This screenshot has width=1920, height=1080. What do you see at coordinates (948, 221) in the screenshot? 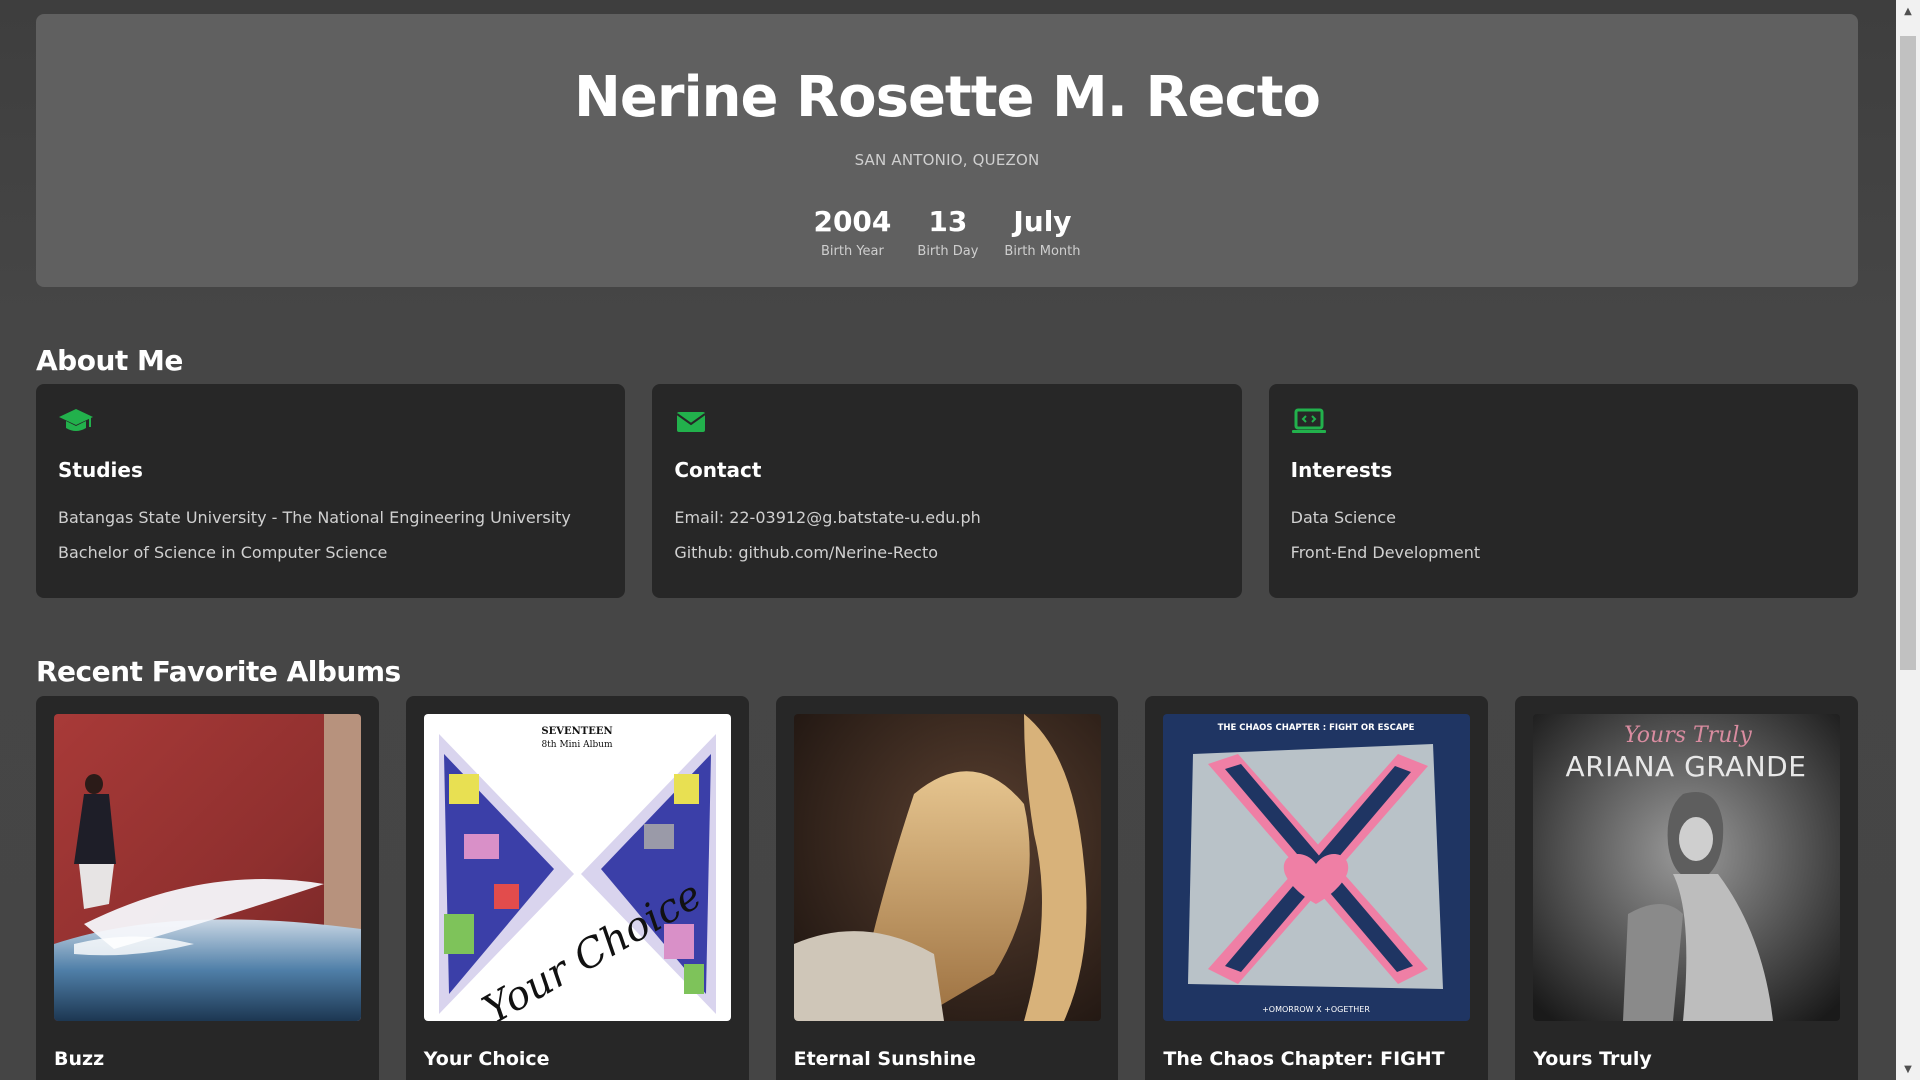
I see `stat-value: 13` at bounding box center [948, 221].